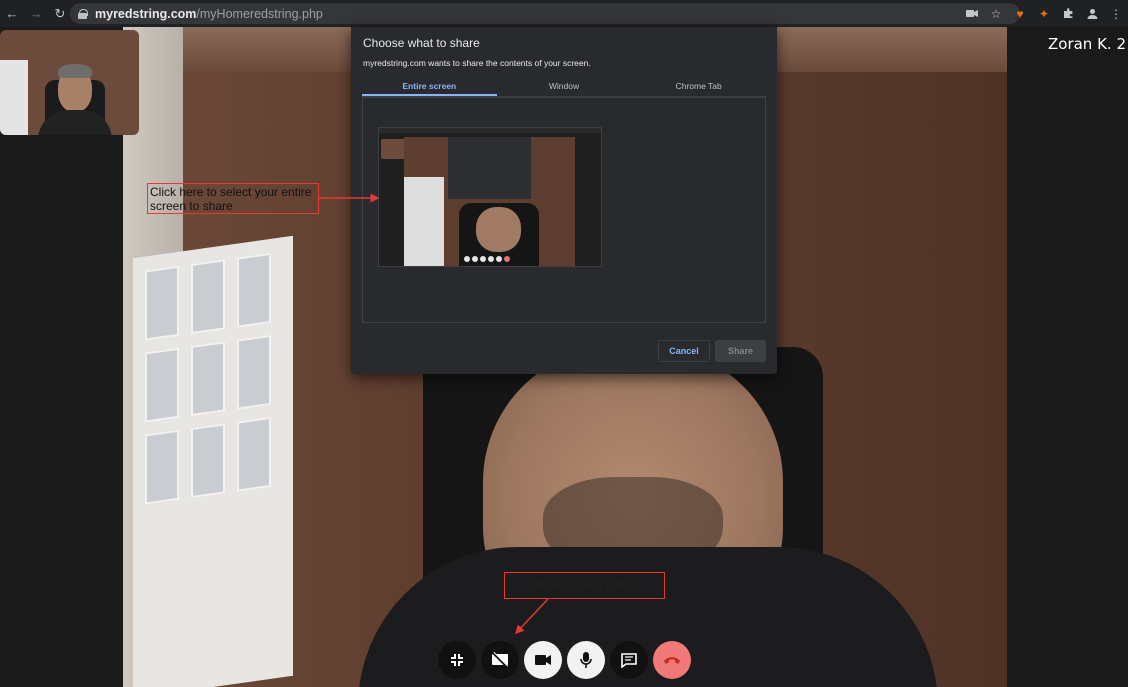  Describe the element at coordinates (490, 130) in the screenshot. I see `thumb-toolbar` at that location.